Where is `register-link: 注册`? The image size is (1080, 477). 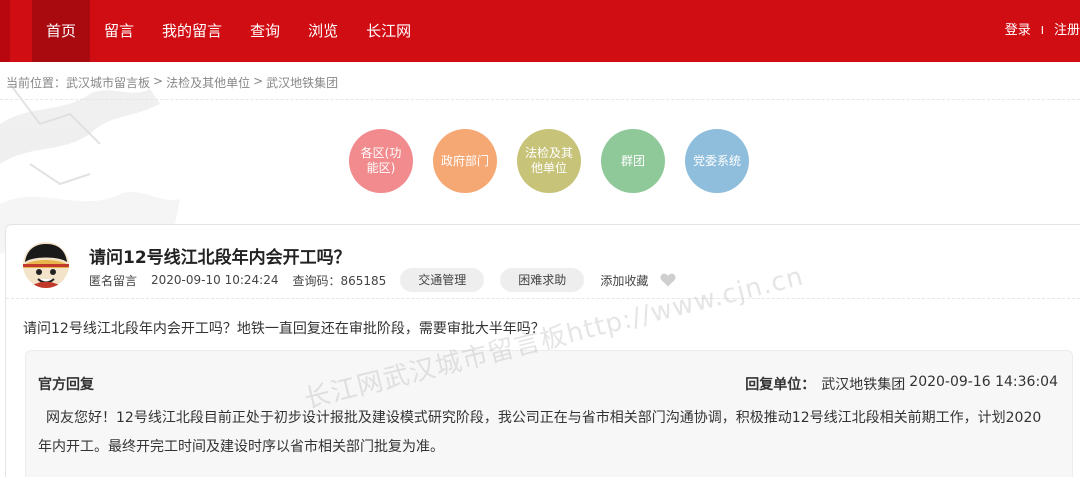 register-link: 注册 is located at coordinates (1067, 31).